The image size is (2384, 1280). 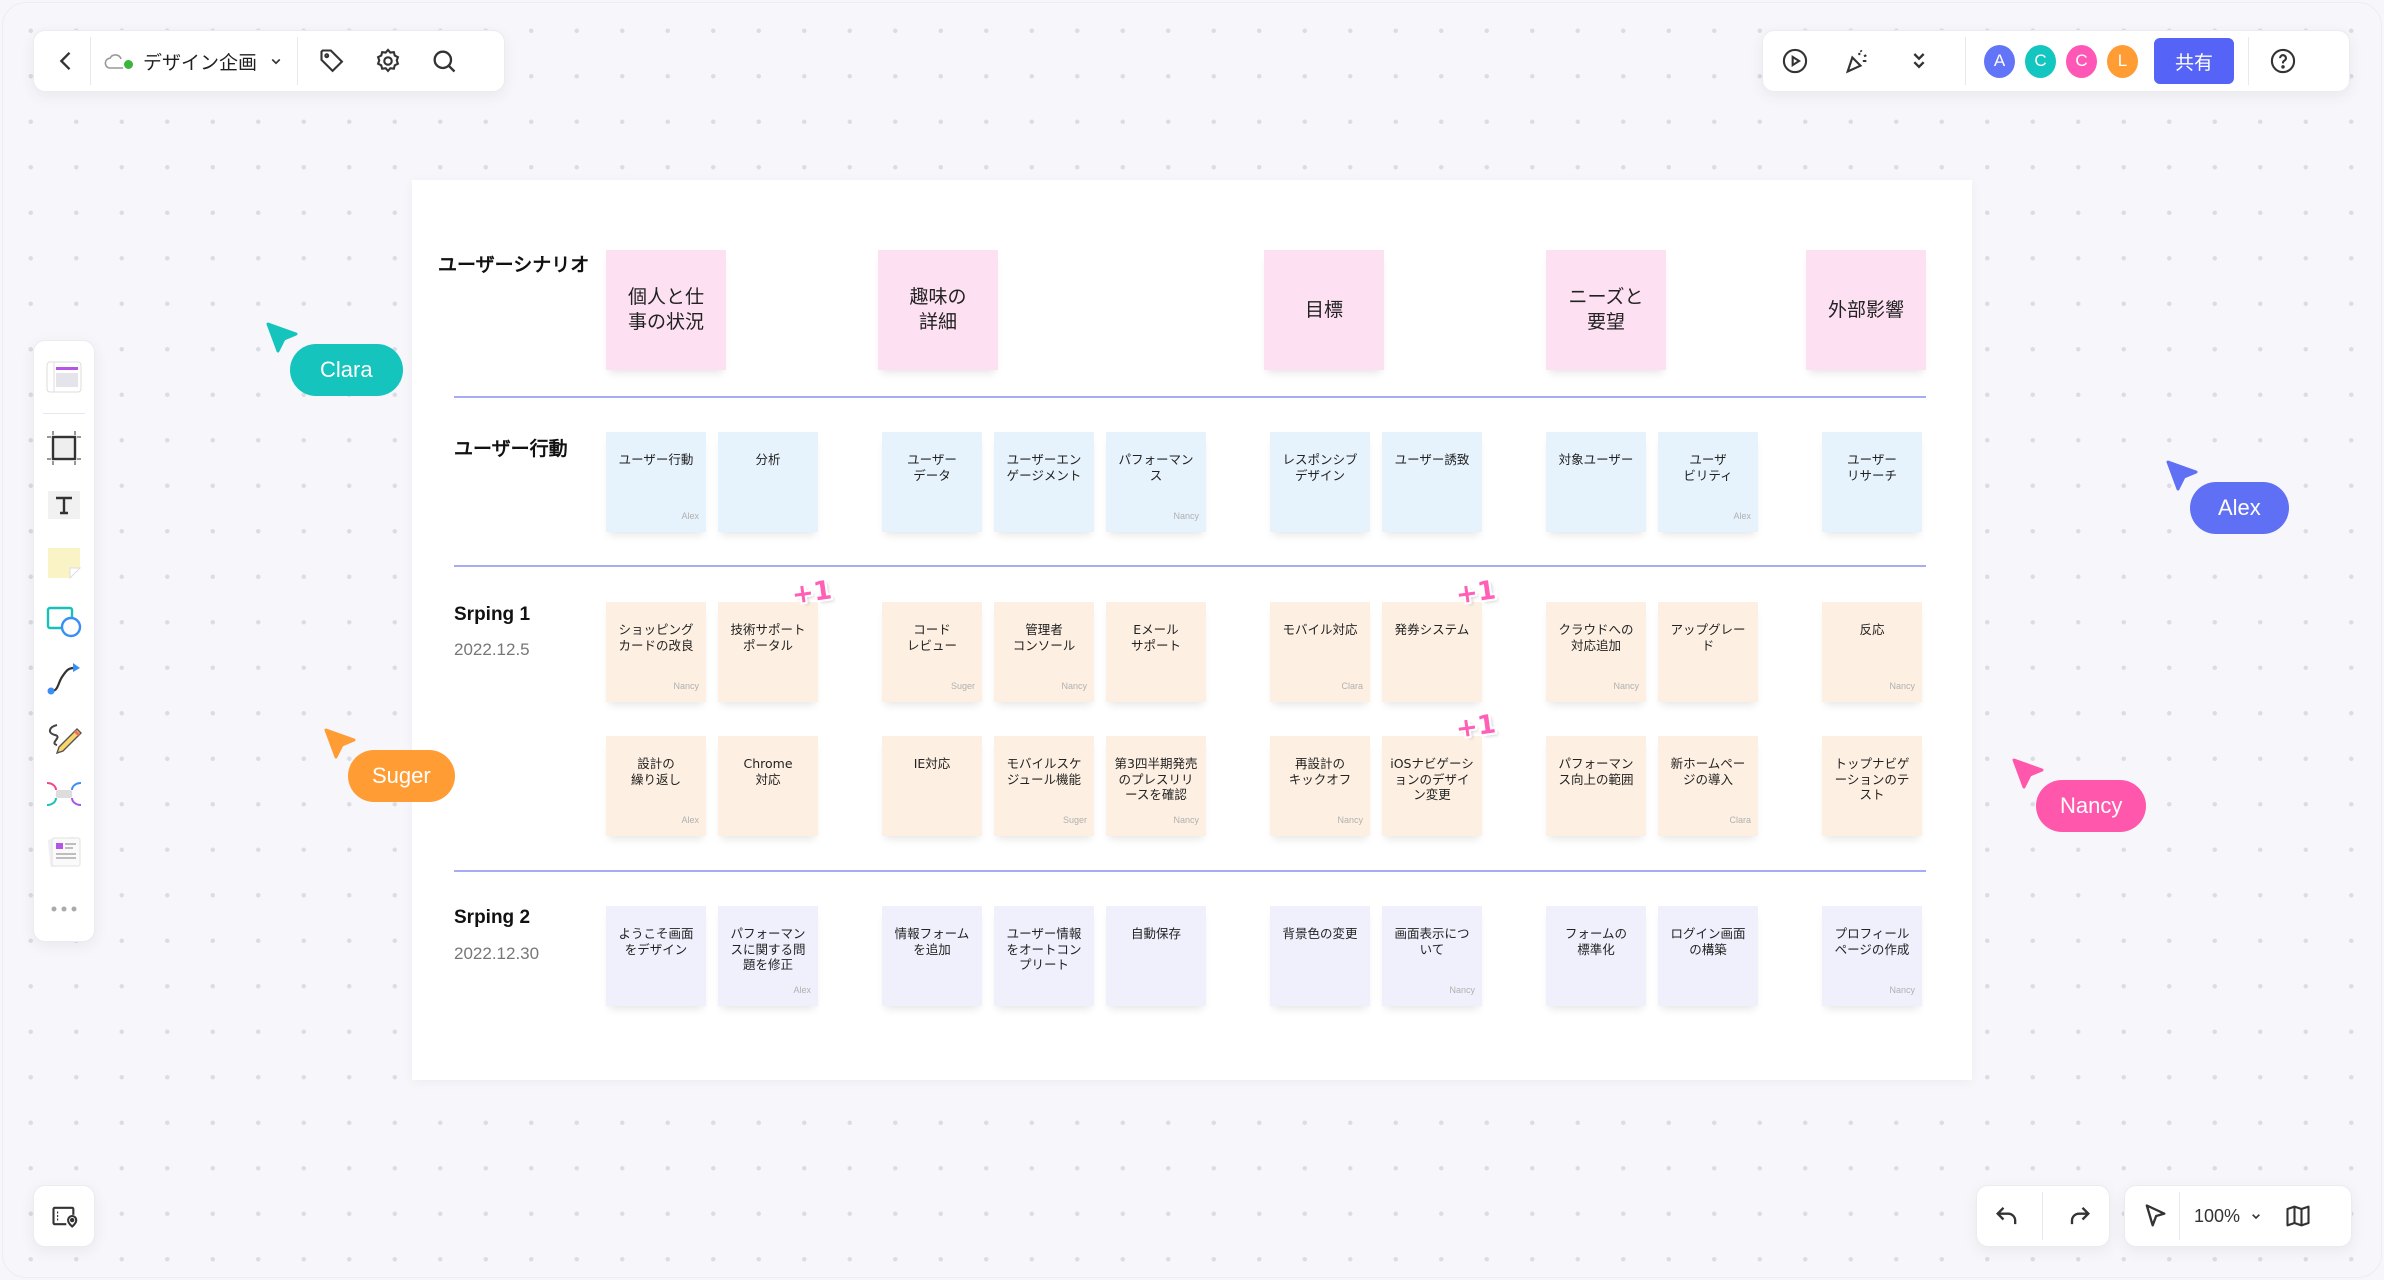 What do you see at coordinates (656, 652) in the screenshot?
I see `sprint1-sticky: ショッピング カードの改良 Nancy` at bounding box center [656, 652].